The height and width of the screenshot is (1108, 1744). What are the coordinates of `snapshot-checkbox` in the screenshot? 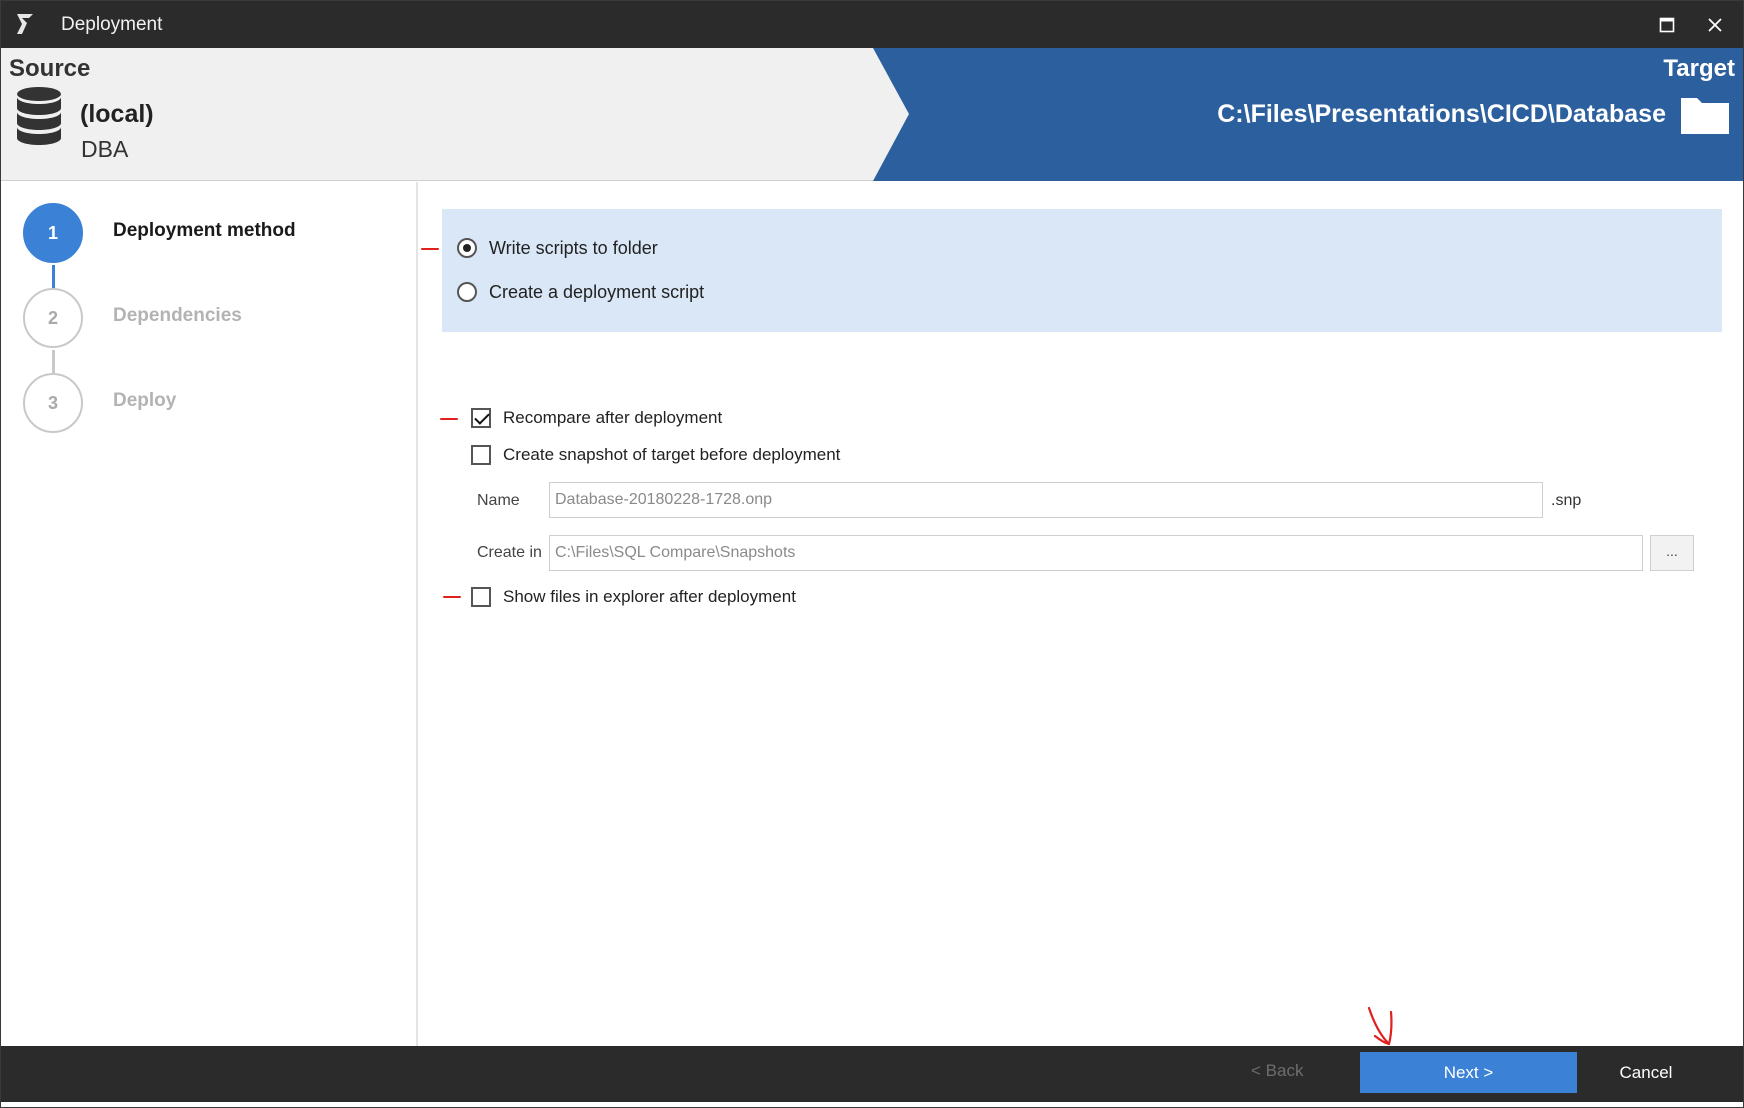 It's located at (481, 455).